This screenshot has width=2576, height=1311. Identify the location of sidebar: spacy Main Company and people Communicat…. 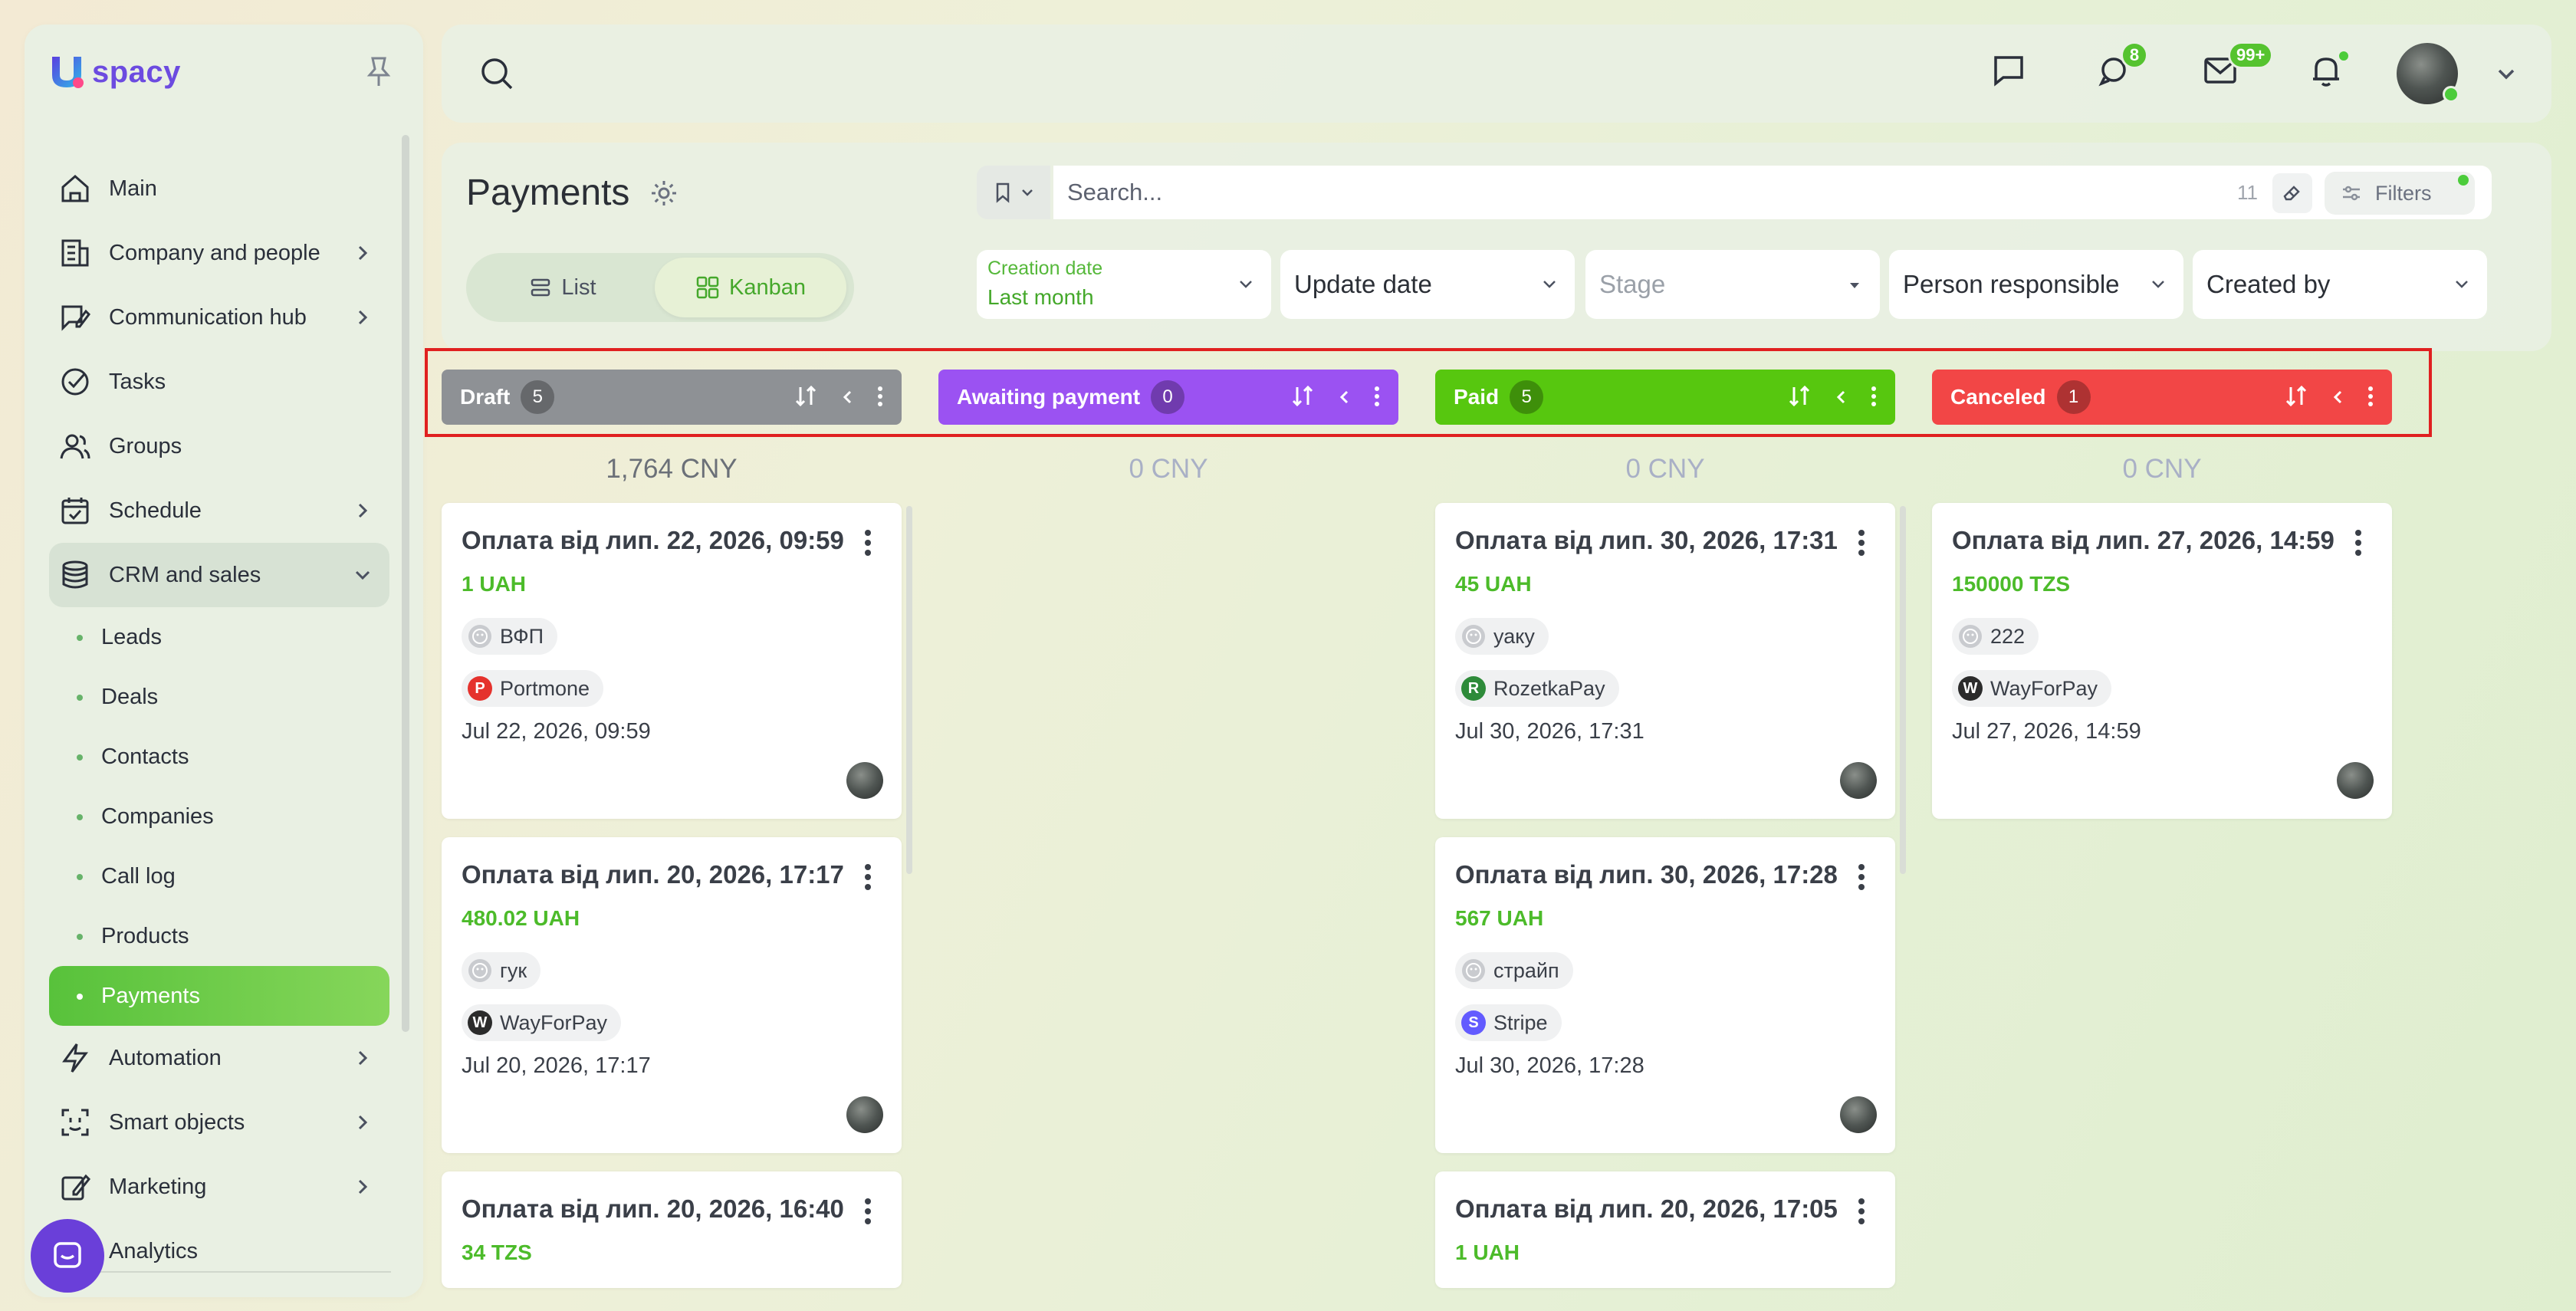
(224, 661).